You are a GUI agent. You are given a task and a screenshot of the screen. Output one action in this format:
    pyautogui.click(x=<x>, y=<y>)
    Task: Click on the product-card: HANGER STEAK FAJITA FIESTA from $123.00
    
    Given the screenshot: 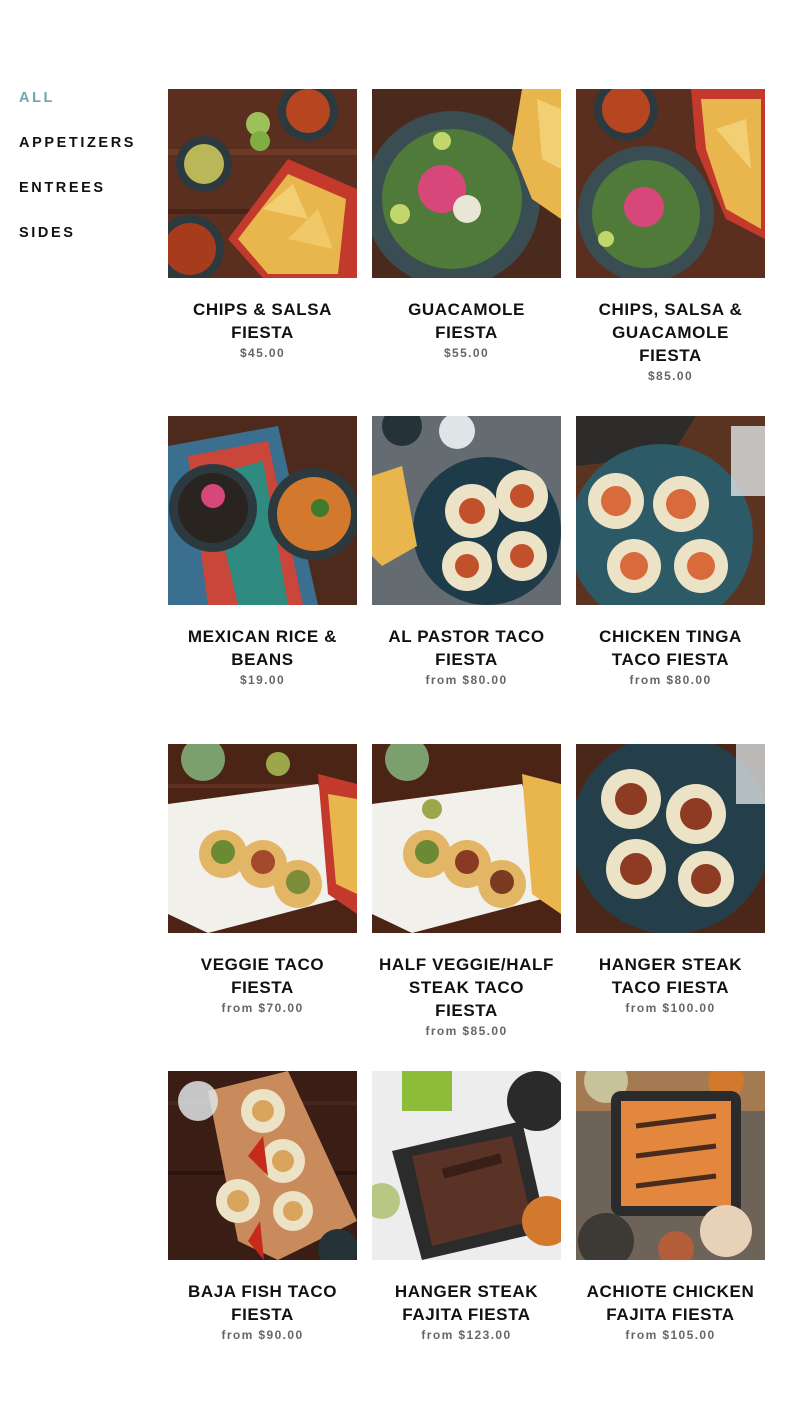 What is the action you would take?
    pyautogui.click(x=466, y=1234)
    